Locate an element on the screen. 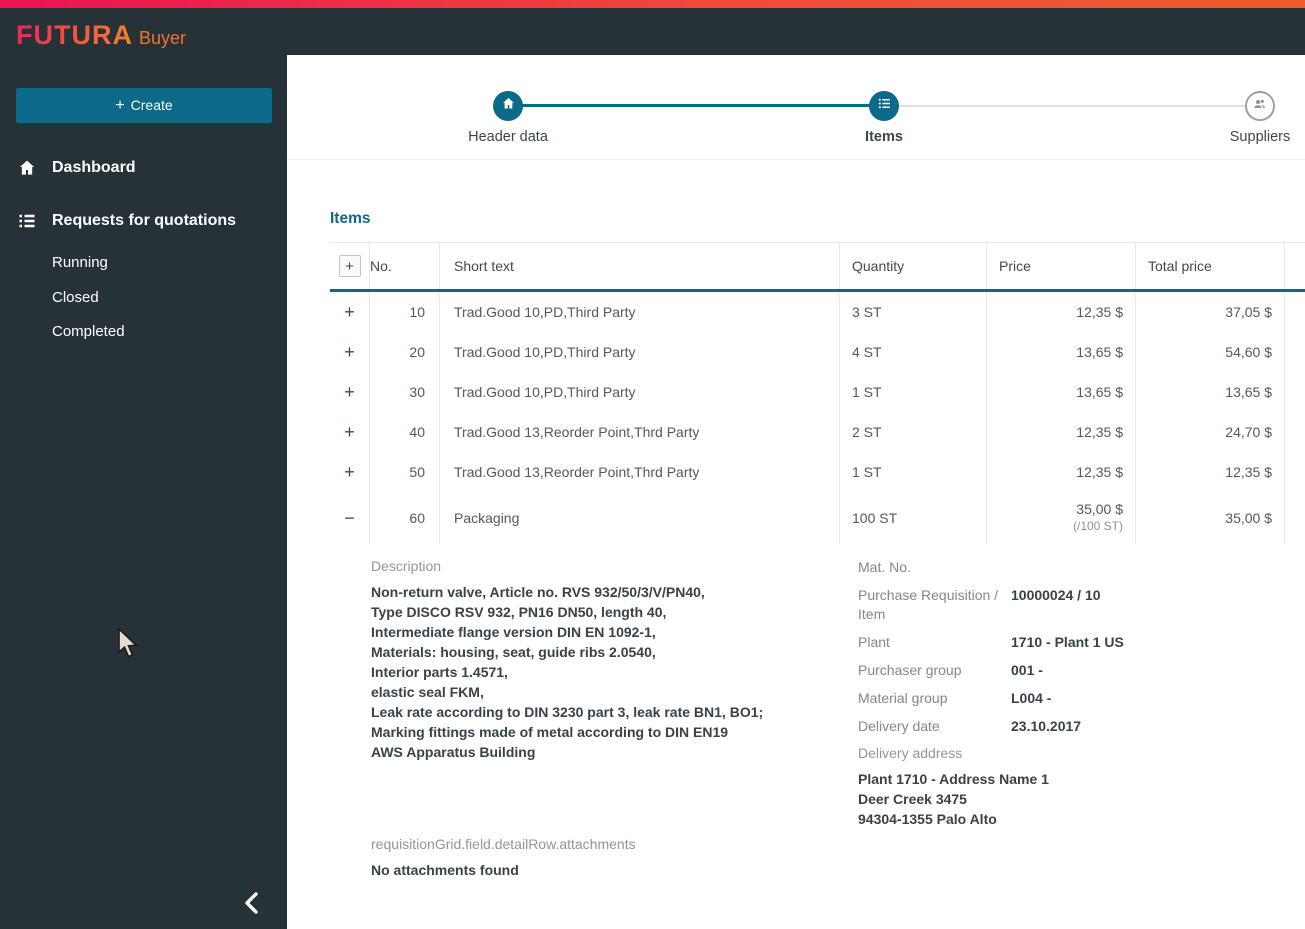  field-label: Plant is located at coordinates (874, 642).